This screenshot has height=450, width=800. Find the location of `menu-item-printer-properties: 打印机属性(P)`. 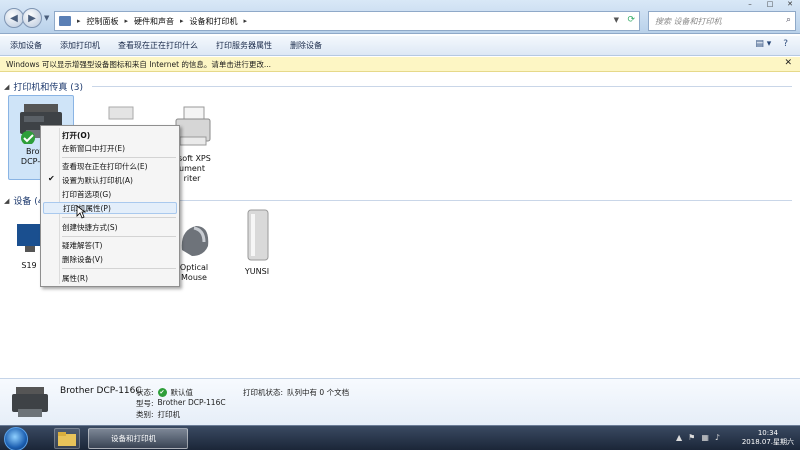

menu-item-printer-properties: 打印机属性(P) is located at coordinates (110, 208).